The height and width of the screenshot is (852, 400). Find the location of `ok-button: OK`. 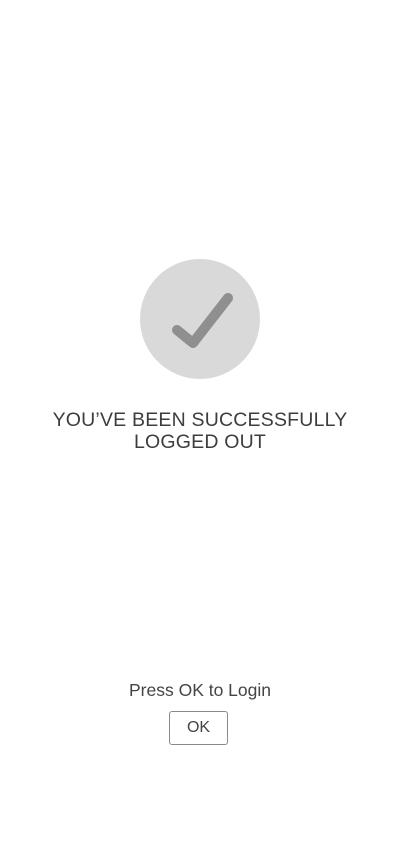

ok-button: OK is located at coordinates (198, 728).